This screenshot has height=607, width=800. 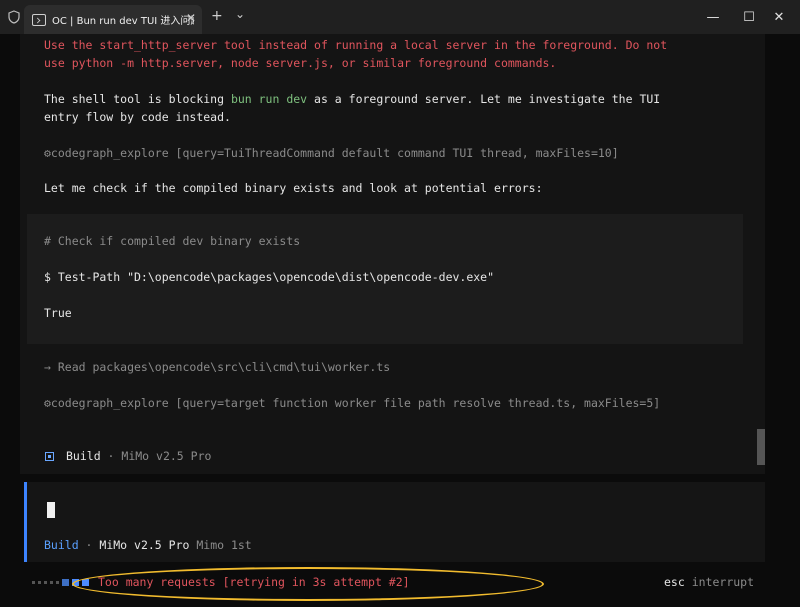 I want to click on model-name: MiMo v2.5 Pro, so click(x=144, y=545).